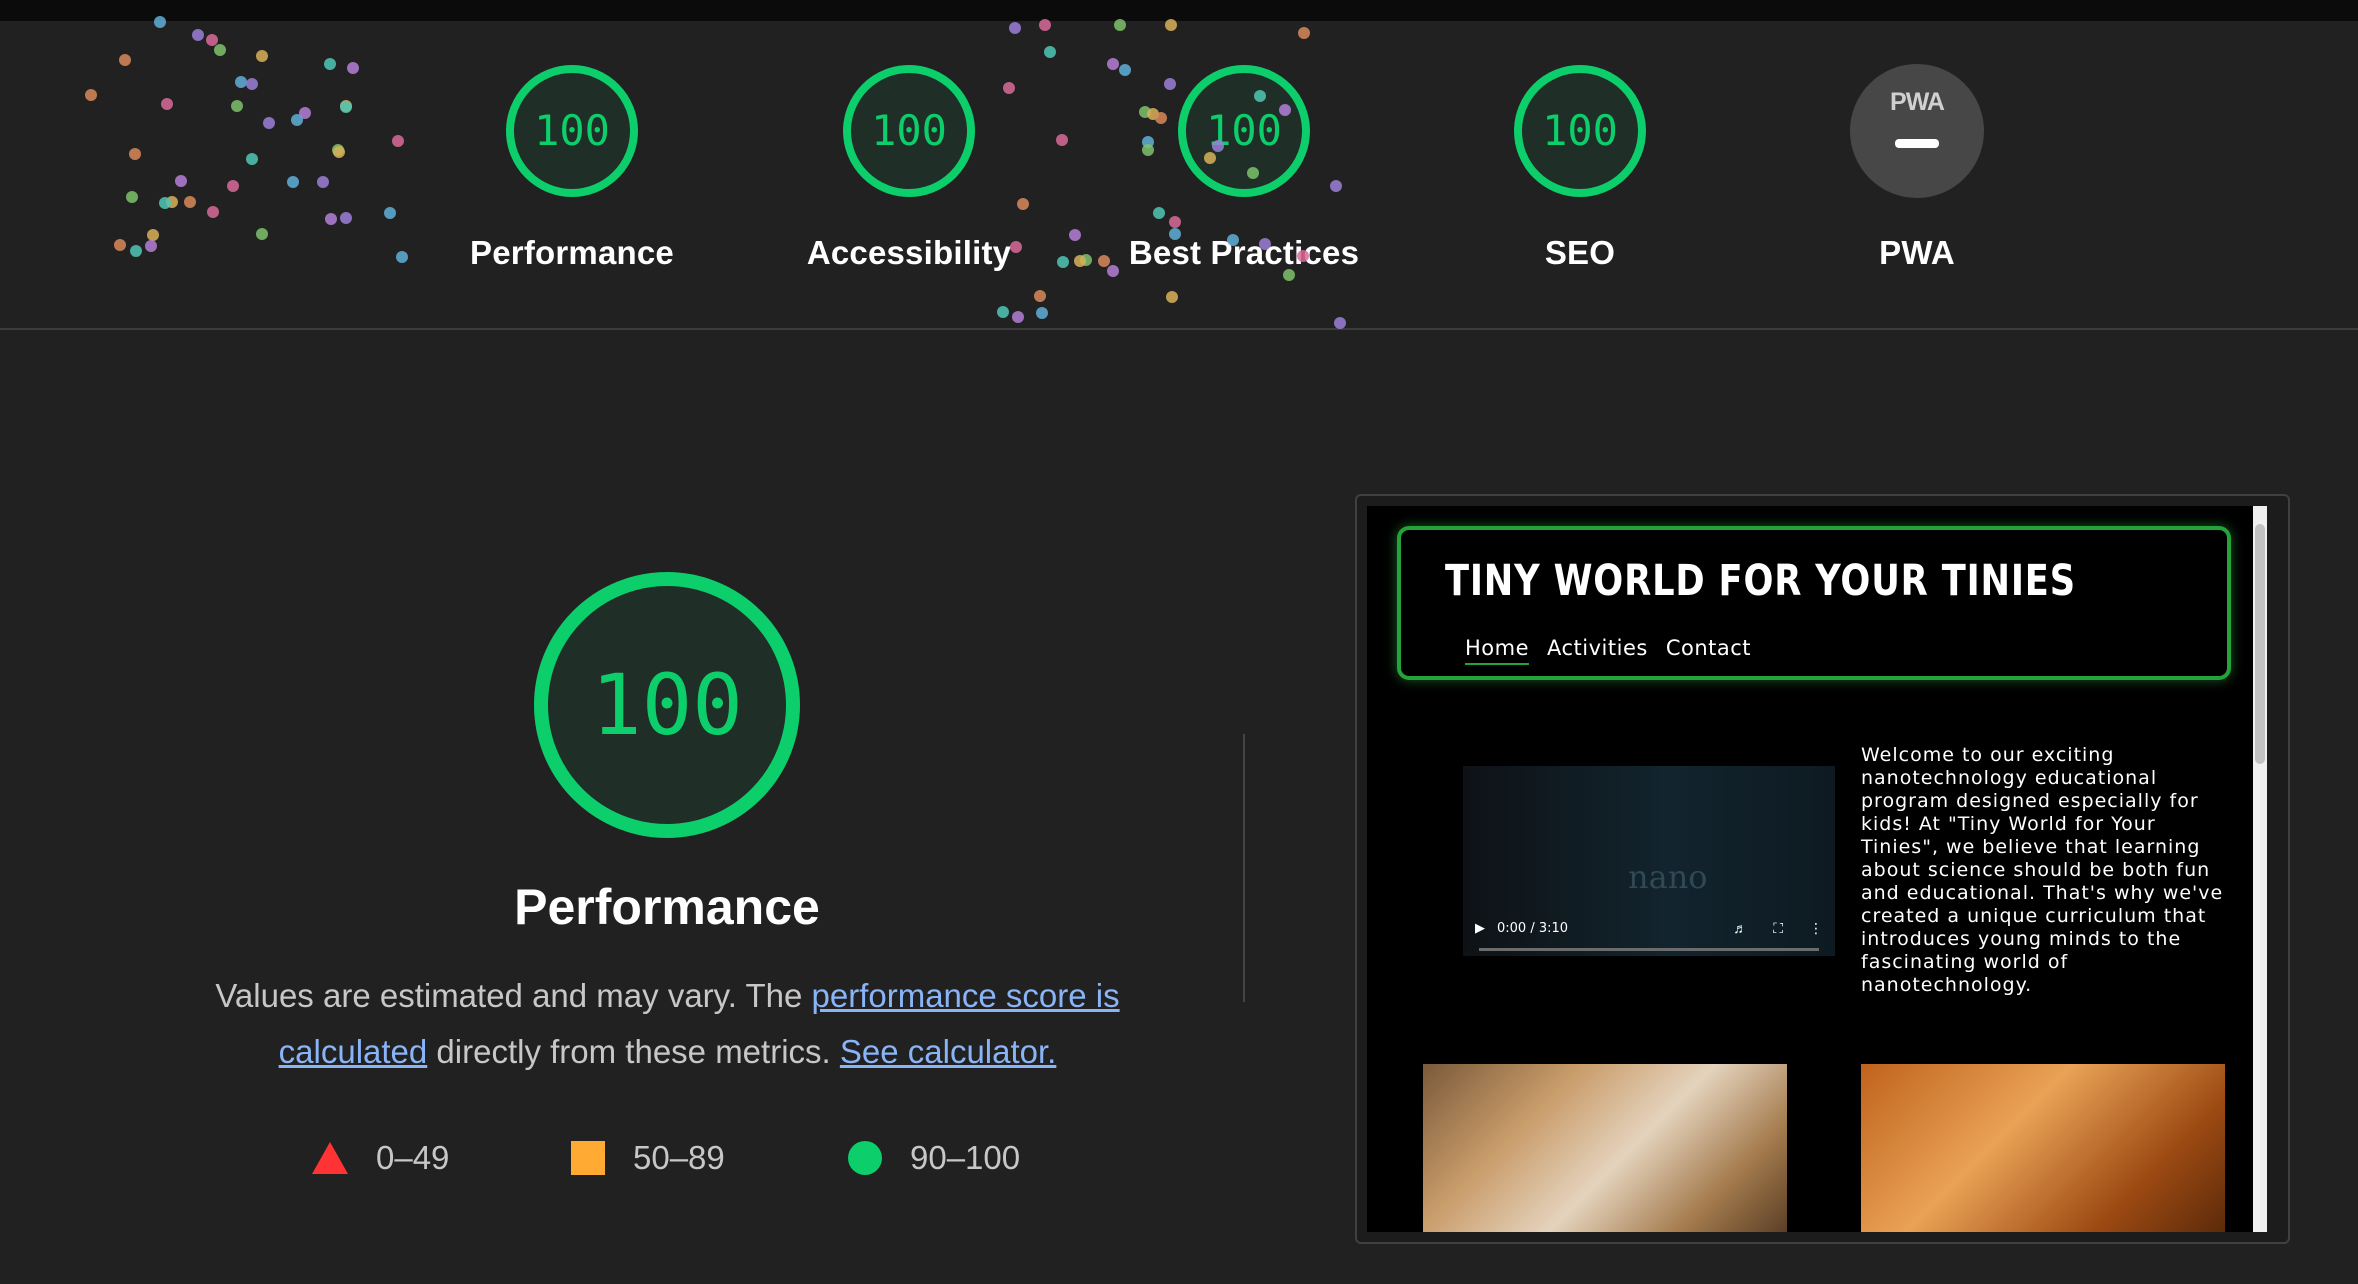 The width and height of the screenshot is (2358, 1284). I want to click on screenshot-scrollbar, so click(2260, 869).